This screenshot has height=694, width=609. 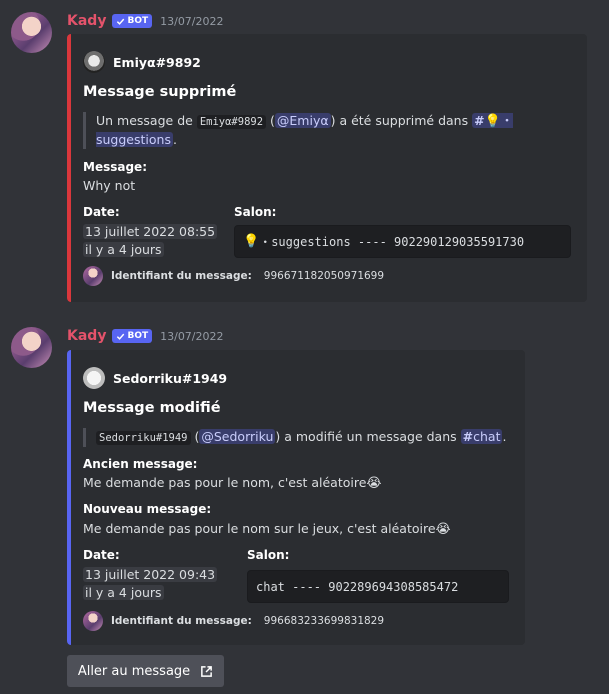 I want to click on external-link-icon, so click(x=207, y=671).